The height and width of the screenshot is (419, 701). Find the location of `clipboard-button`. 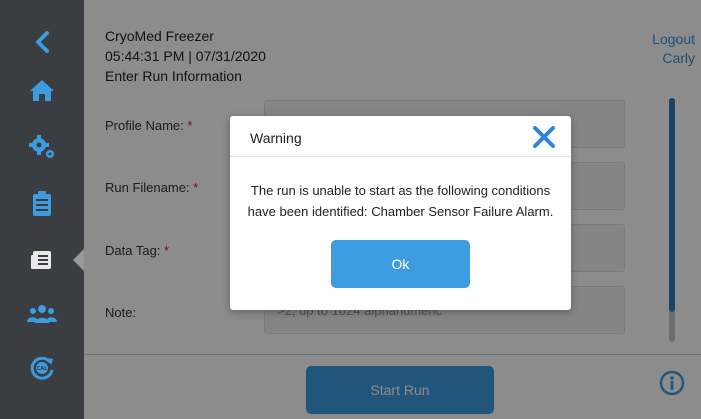

clipboard-button is located at coordinates (42, 204).